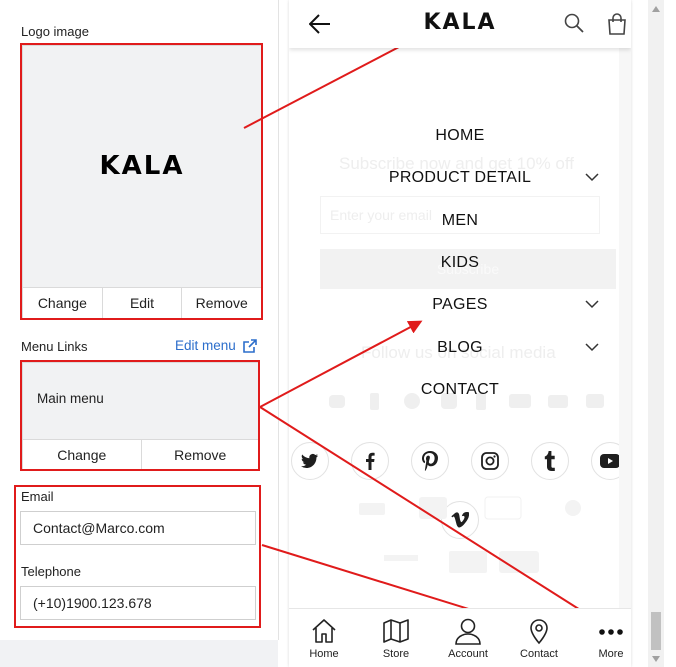 The image size is (676, 667). What do you see at coordinates (574, 23) in the screenshot?
I see `search-icon` at bounding box center [574, 23].